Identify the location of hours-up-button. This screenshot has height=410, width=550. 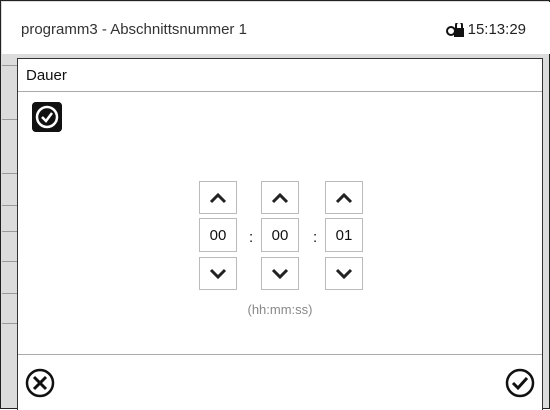
(218, 197).